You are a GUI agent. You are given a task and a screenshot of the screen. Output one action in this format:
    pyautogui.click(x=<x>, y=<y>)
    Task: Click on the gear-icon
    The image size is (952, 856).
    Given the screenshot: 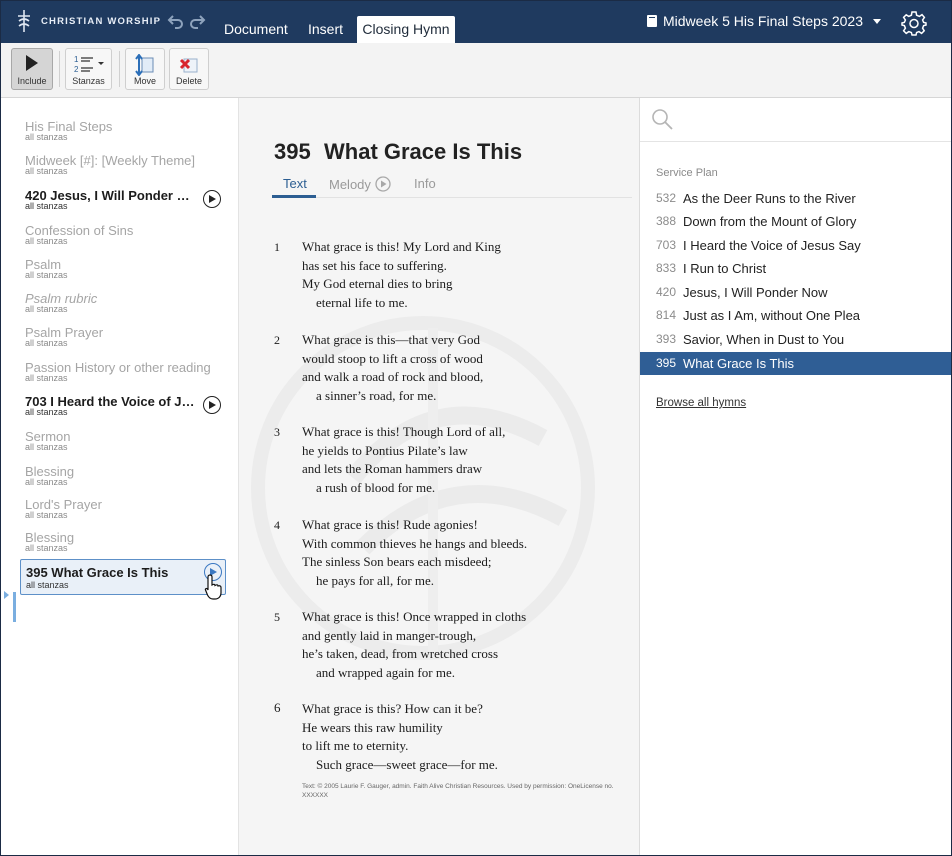 What is the action you would take?
    pyautogui.click(x=914, y=23)
    